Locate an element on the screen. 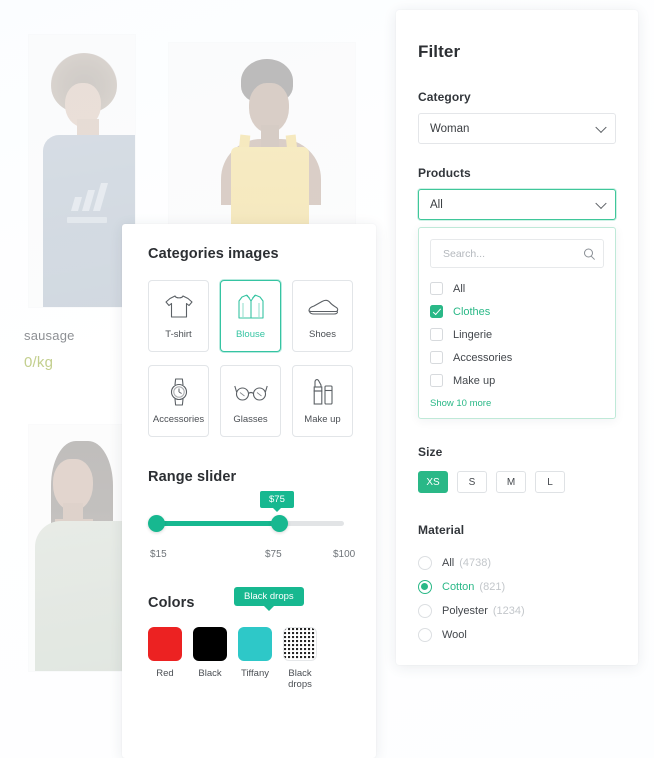  slider-mid-label: $75 is located at coordinates (273, 554).